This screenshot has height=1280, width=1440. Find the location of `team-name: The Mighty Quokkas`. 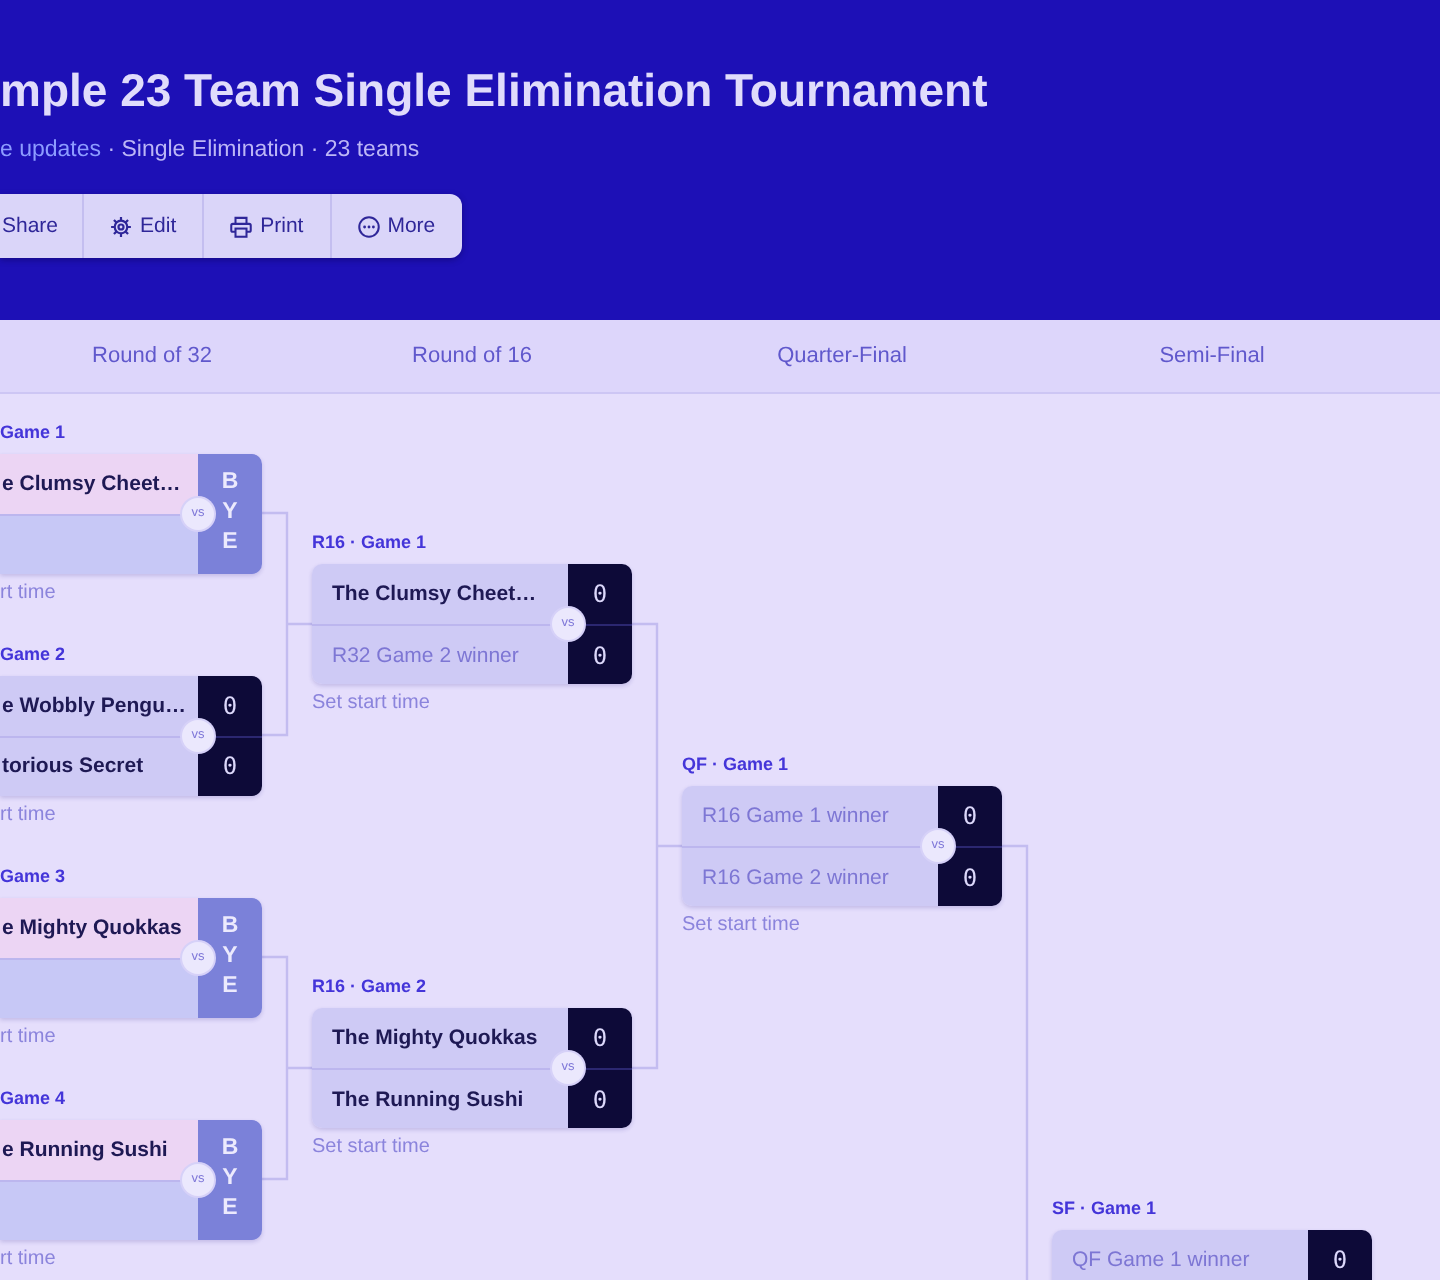

team-name: The Mighty Quokkas is located at coordinates (435, 1038).